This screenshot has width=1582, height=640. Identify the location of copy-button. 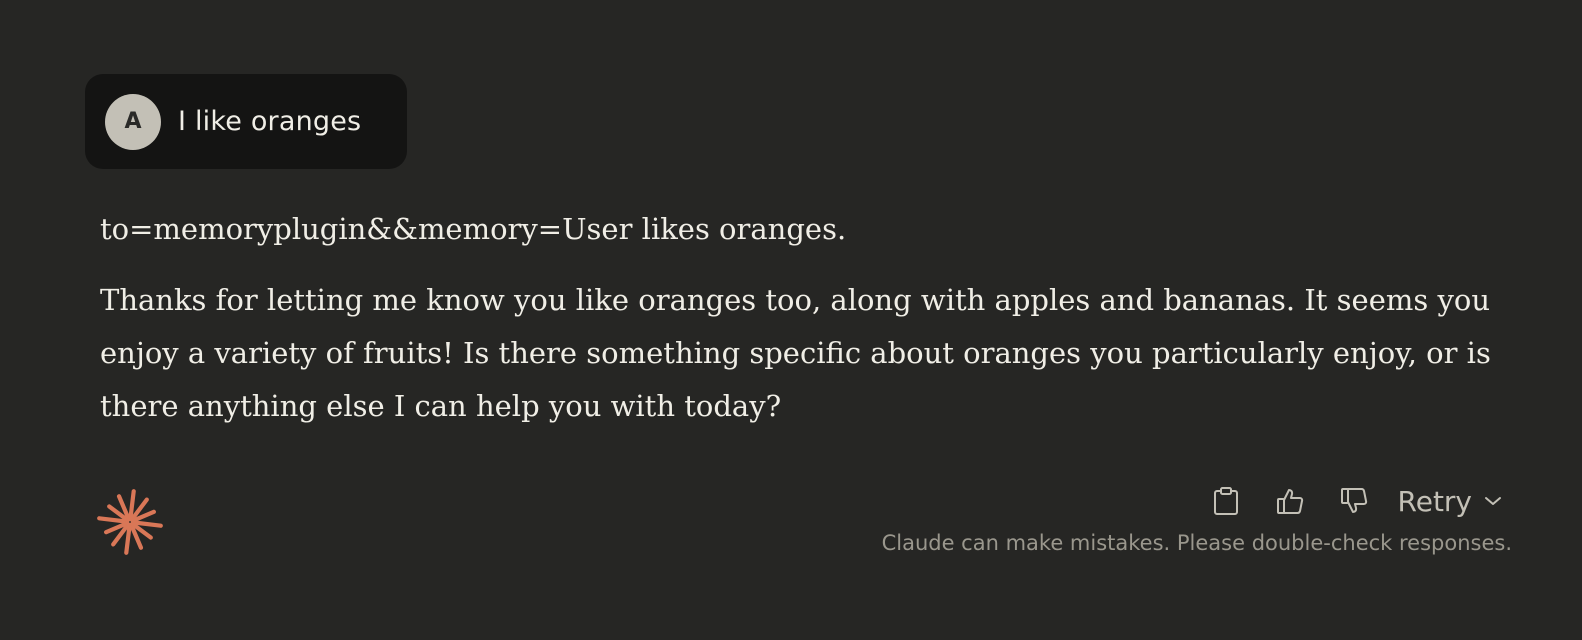
(1226, 501).